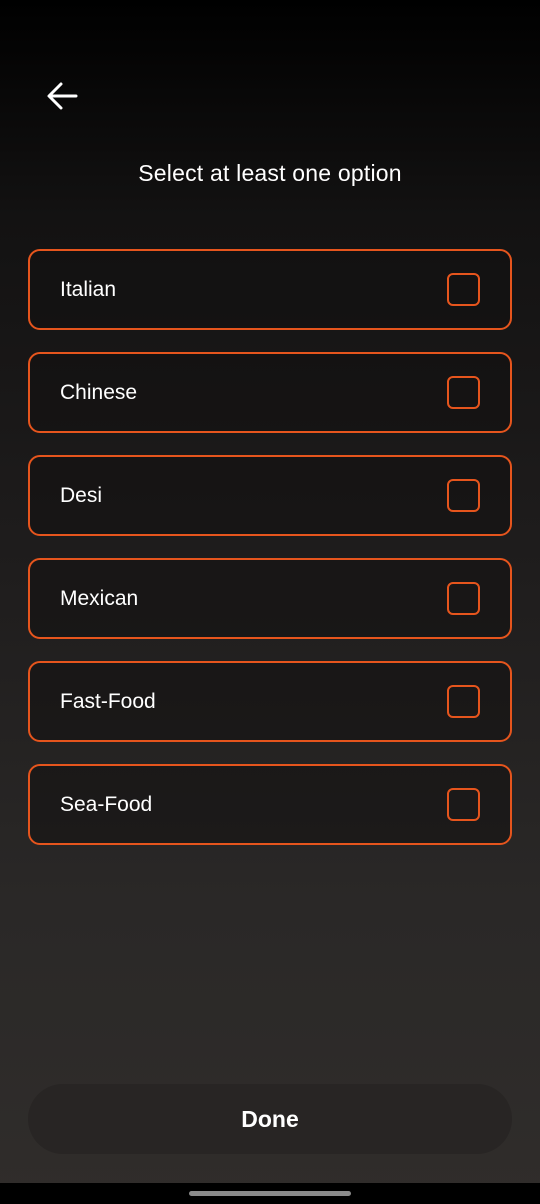 The width and height of the screenshot is (540, 1204). Describe the element at coordinates (81, 495) in the screenshot. I see `option-label: Desi` at that location.